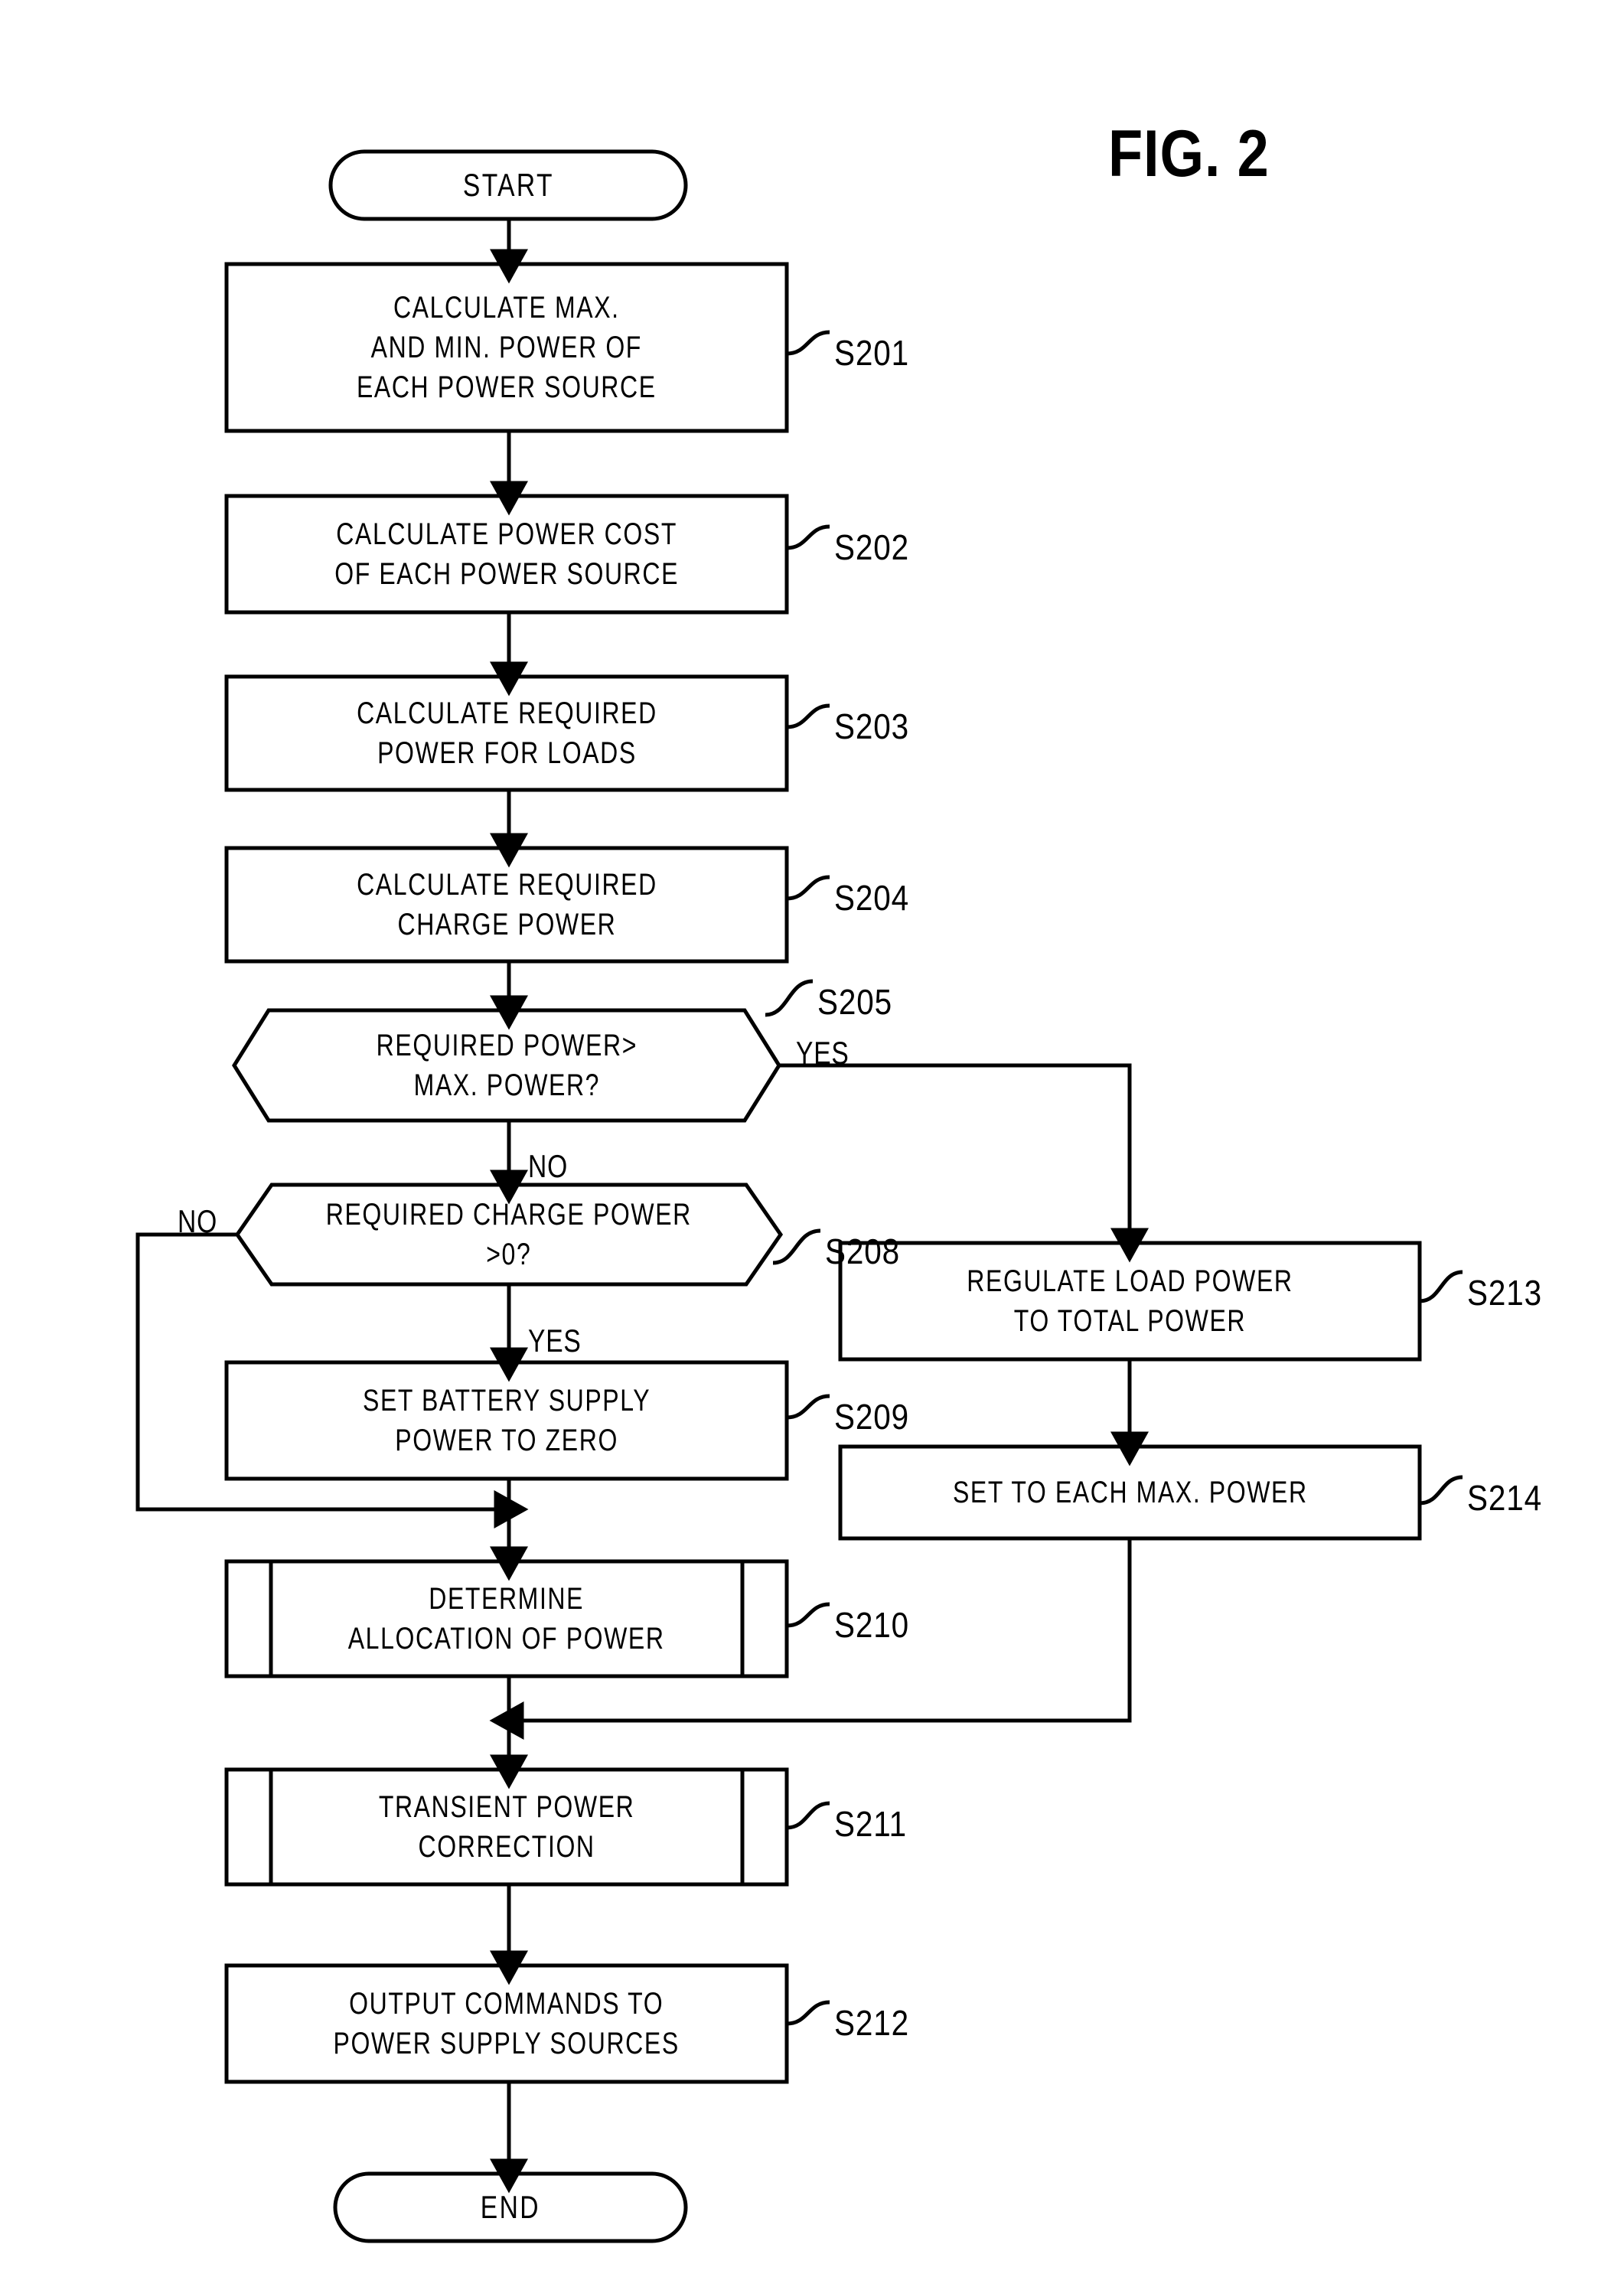 The height and width of the screenshot is (2277, 1624). I want to click on s201-box-shape, so click(507, 347).